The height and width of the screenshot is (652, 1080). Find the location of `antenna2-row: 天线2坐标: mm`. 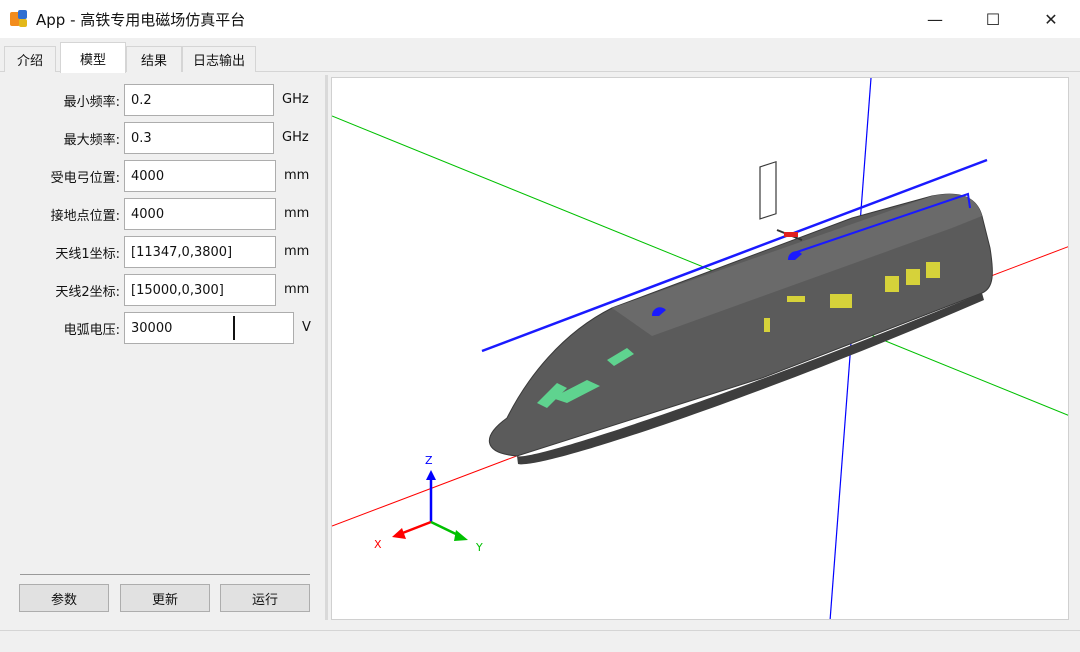

antenna2-row: 天线2坐标: mm is located at coordinates (165, 290).